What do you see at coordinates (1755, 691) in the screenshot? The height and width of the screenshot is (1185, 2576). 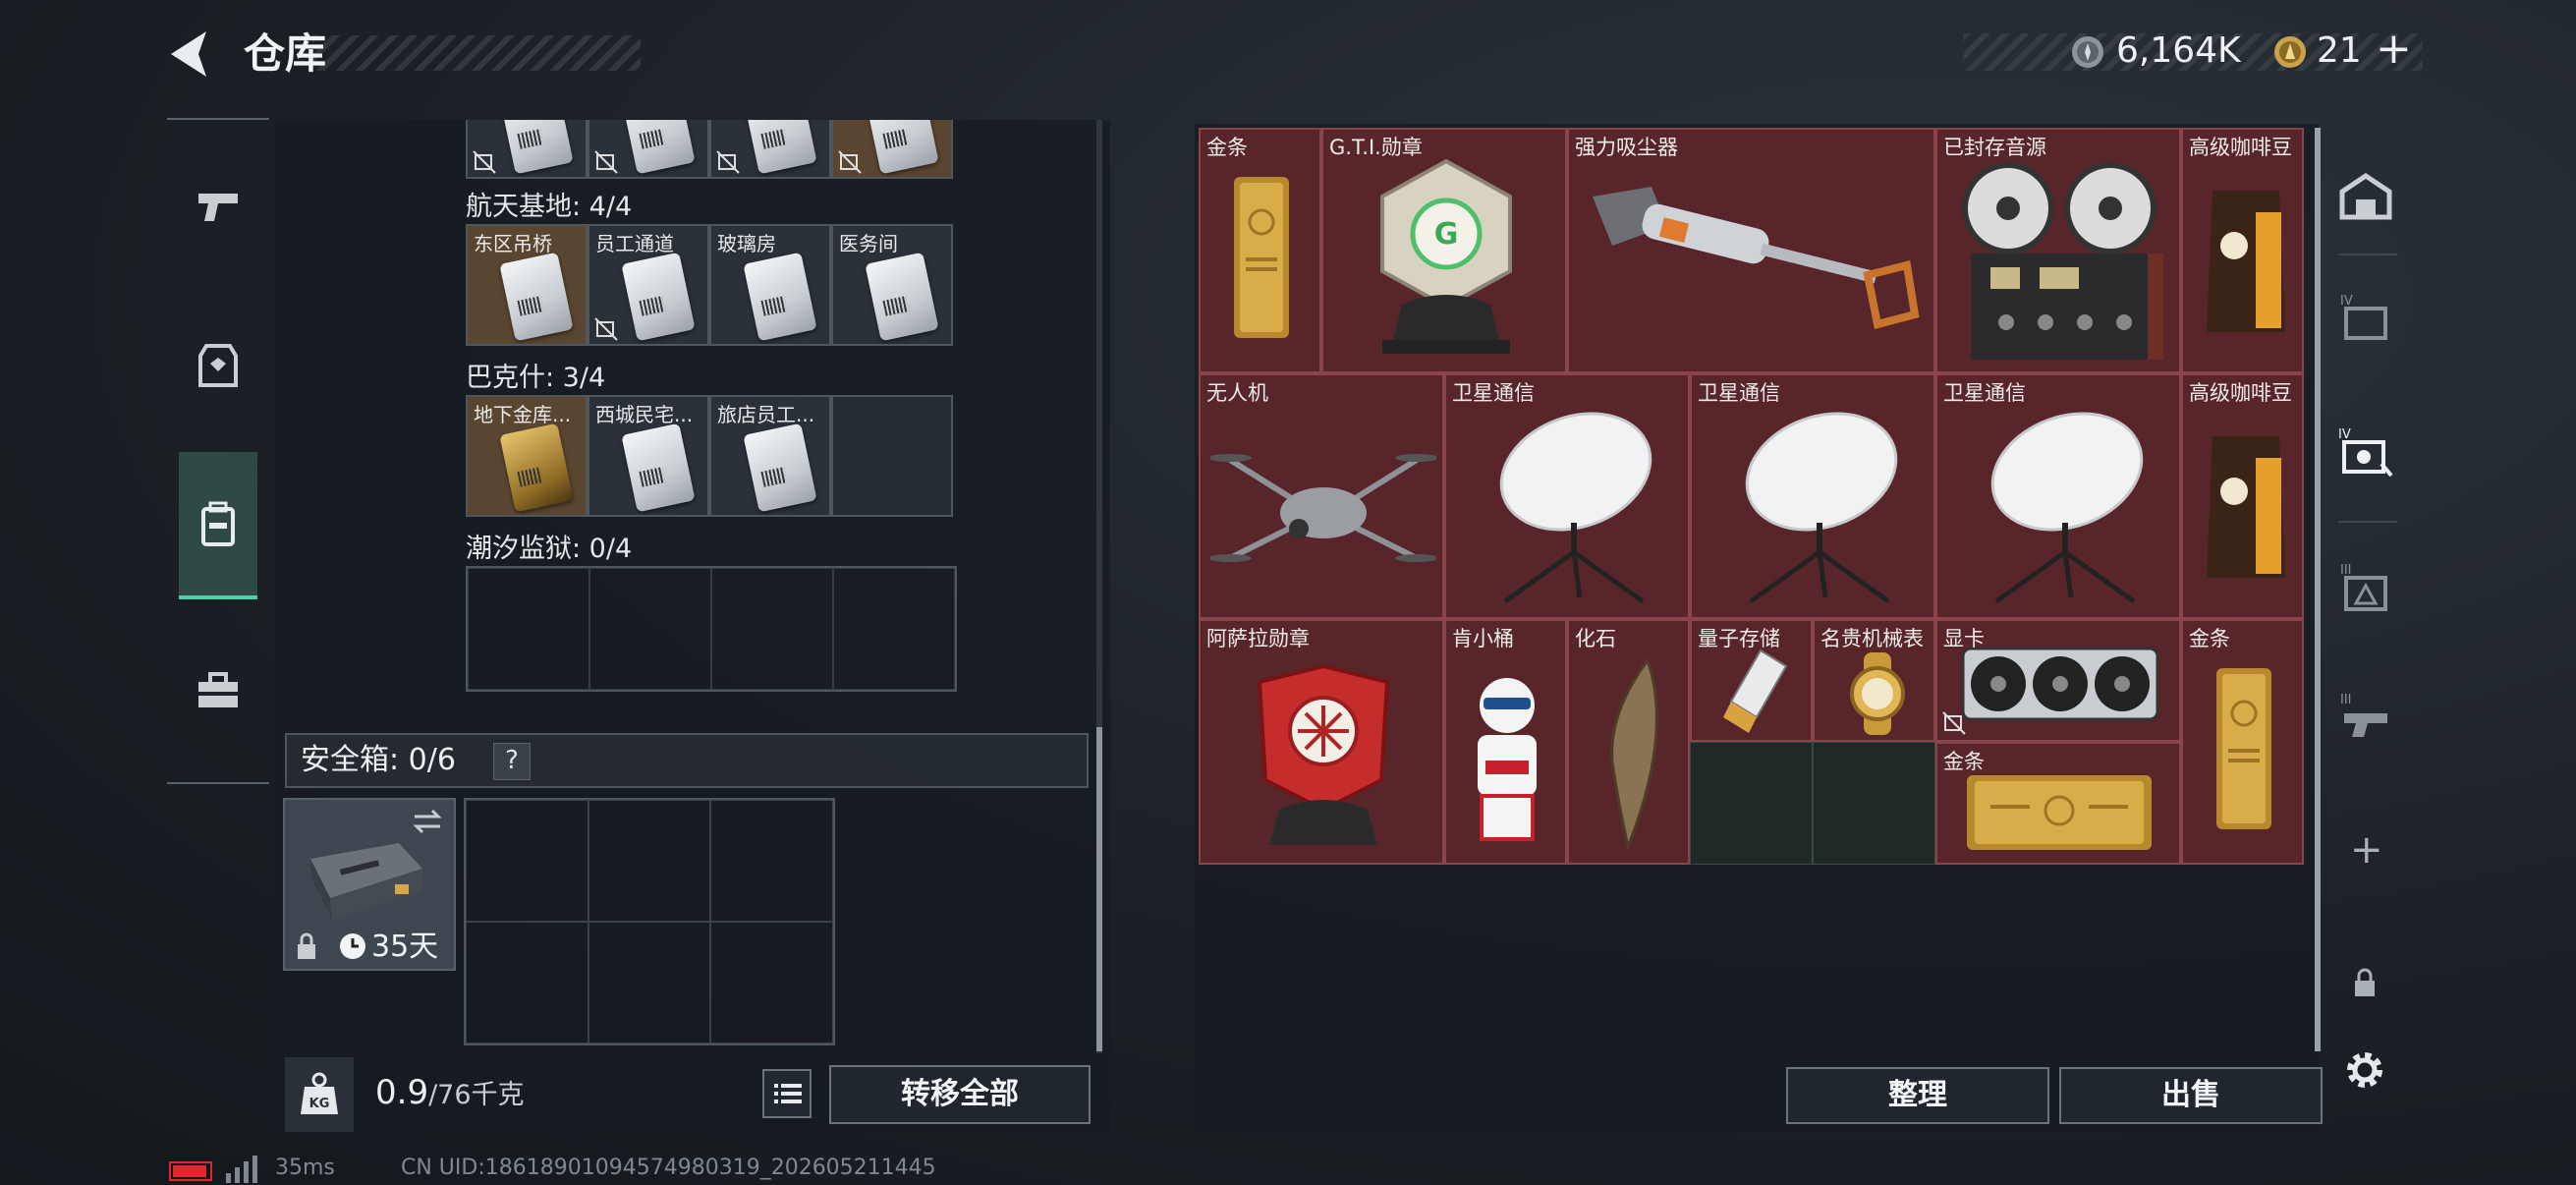 I see `usb-drive-image` at bounding box center [1755, 691].